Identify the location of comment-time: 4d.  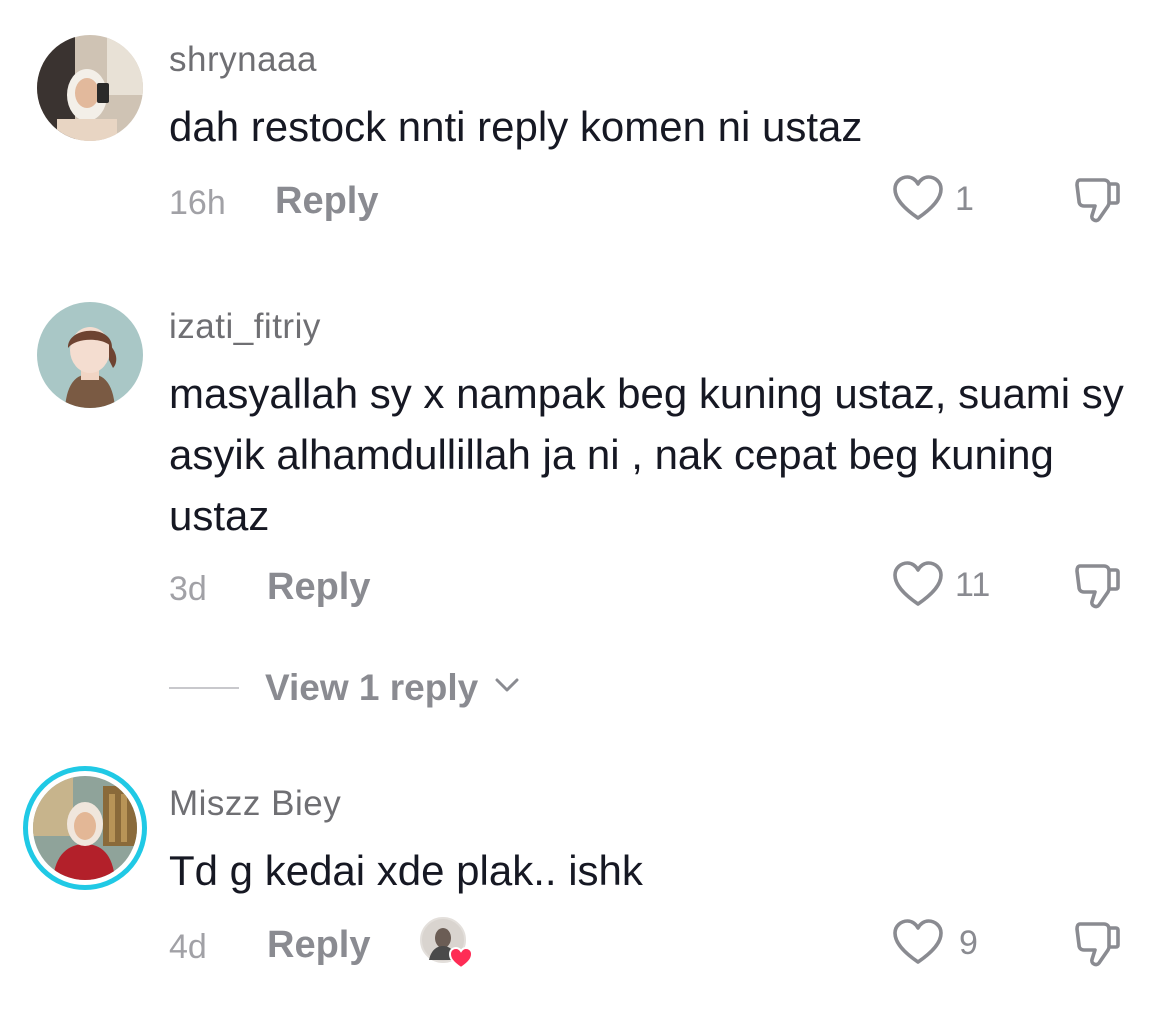
(188, 947).